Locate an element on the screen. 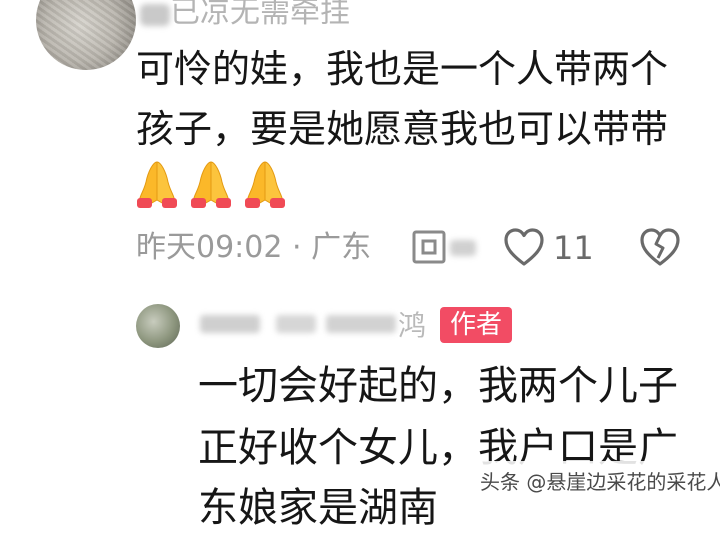  watermark-text: 头条 @悬崖边采花的采花人 is located at coordinates (600, 481).